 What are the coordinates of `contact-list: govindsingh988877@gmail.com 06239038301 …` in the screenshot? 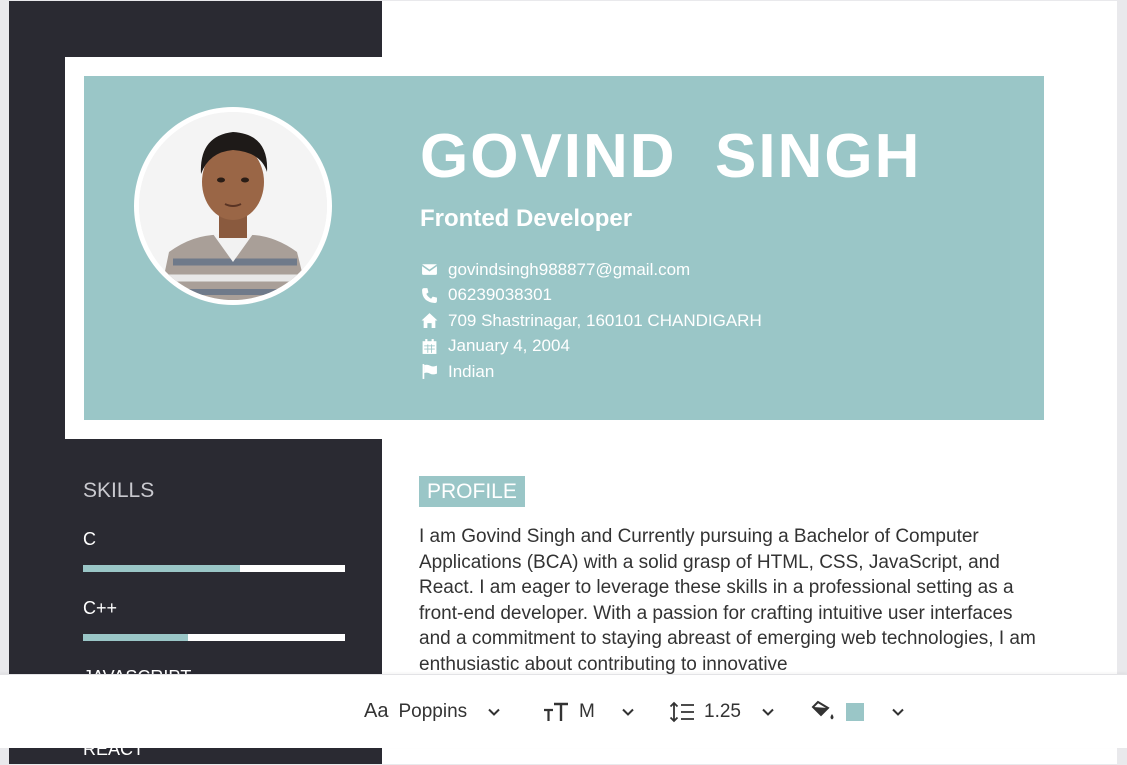 It's located at (591, 321).